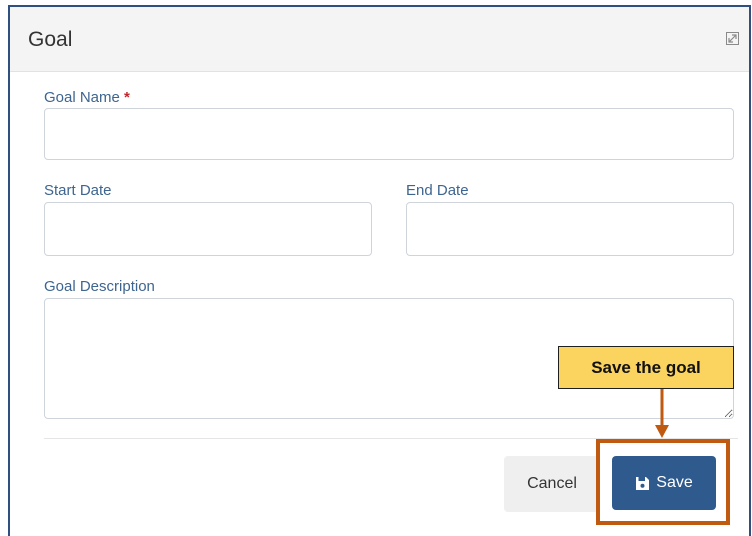 This screenshot has width=752, height=536. What do you see at coordinates (99, 286) in the screenshot?
I see `goal-description-label: Goal Description` at bounding box center [99, 286].